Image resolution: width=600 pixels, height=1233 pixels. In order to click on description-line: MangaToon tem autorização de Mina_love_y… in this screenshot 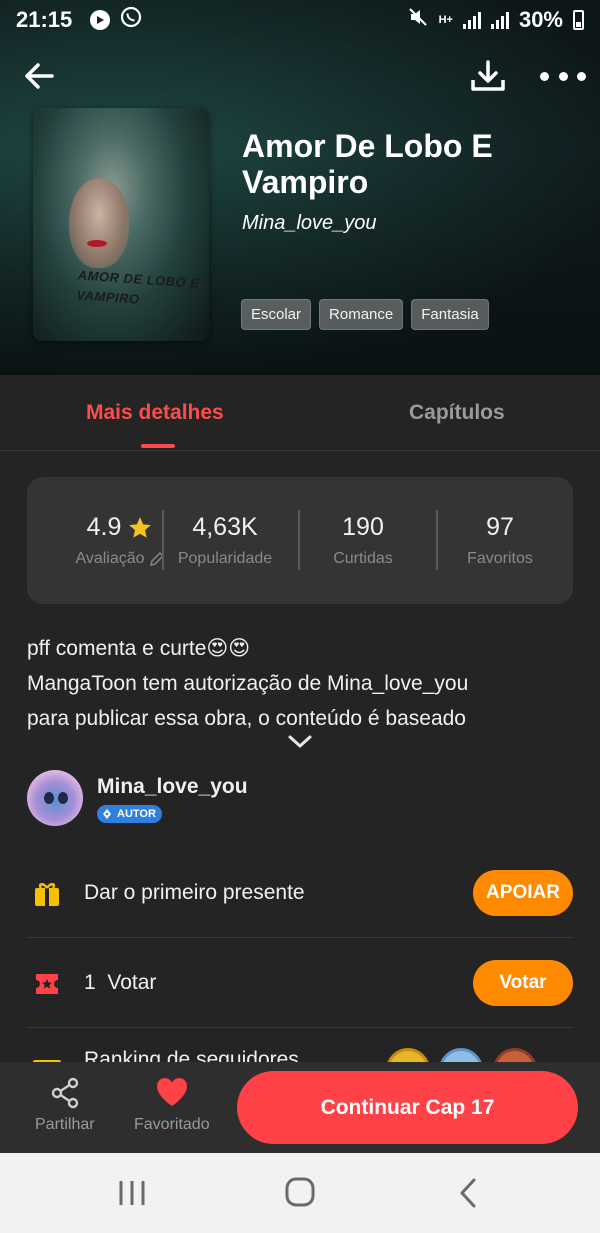, I will do `click(248, 683)`.